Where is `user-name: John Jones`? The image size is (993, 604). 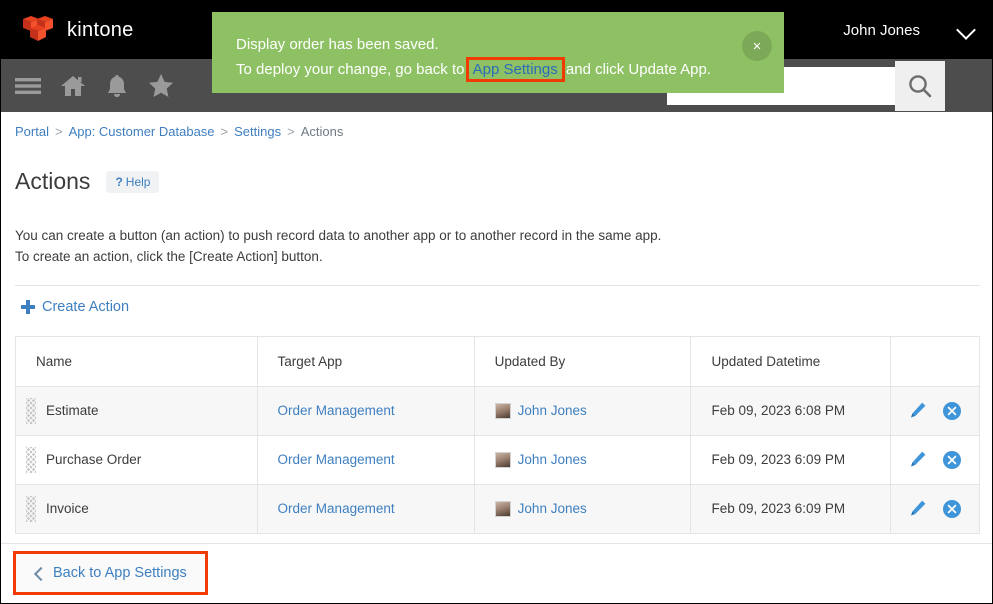
user-name: John Jones is located at coordinates (881, 30).